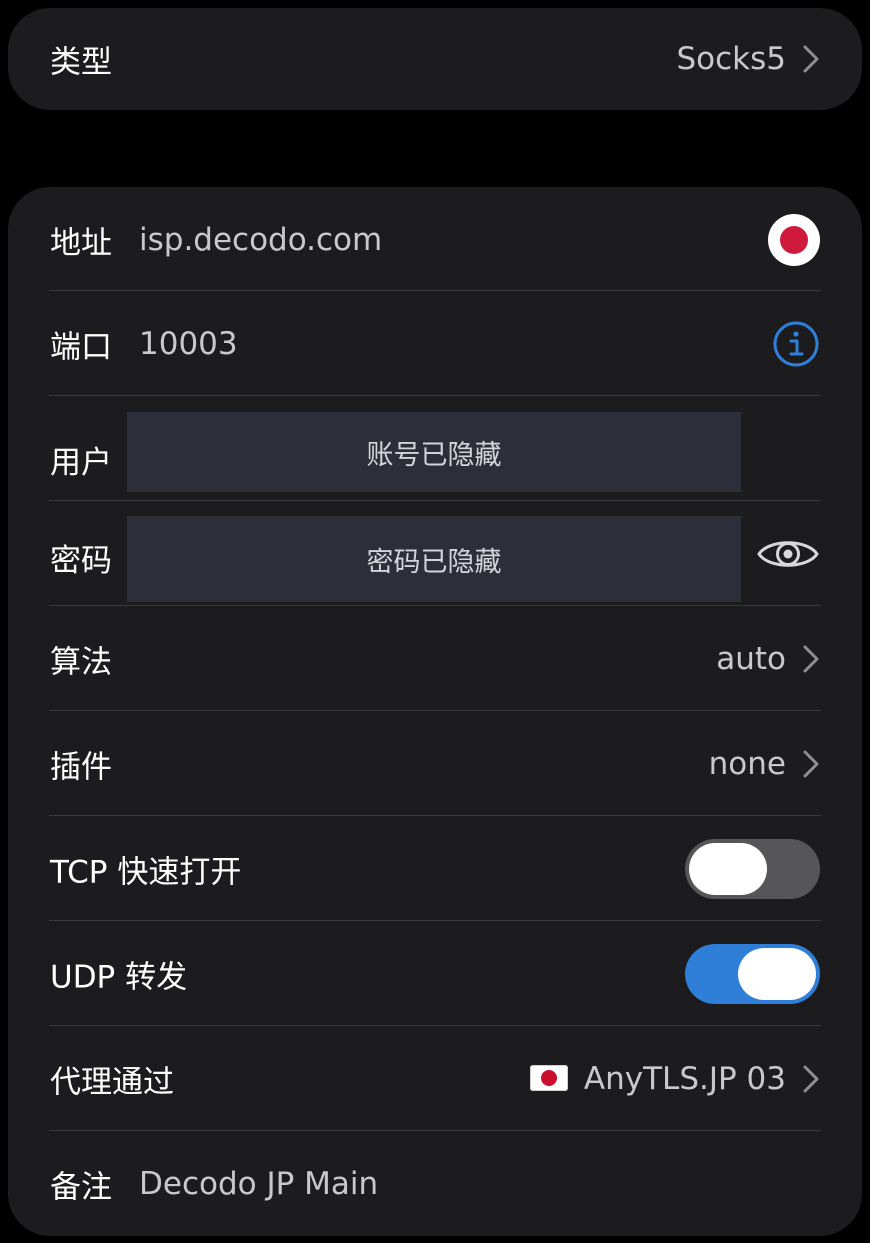 The image size is (870, 1243). Describe the element at coordinates (434, 562) in the screenshot. I see `password-hidden-text: 密码已隐藏` at that location.